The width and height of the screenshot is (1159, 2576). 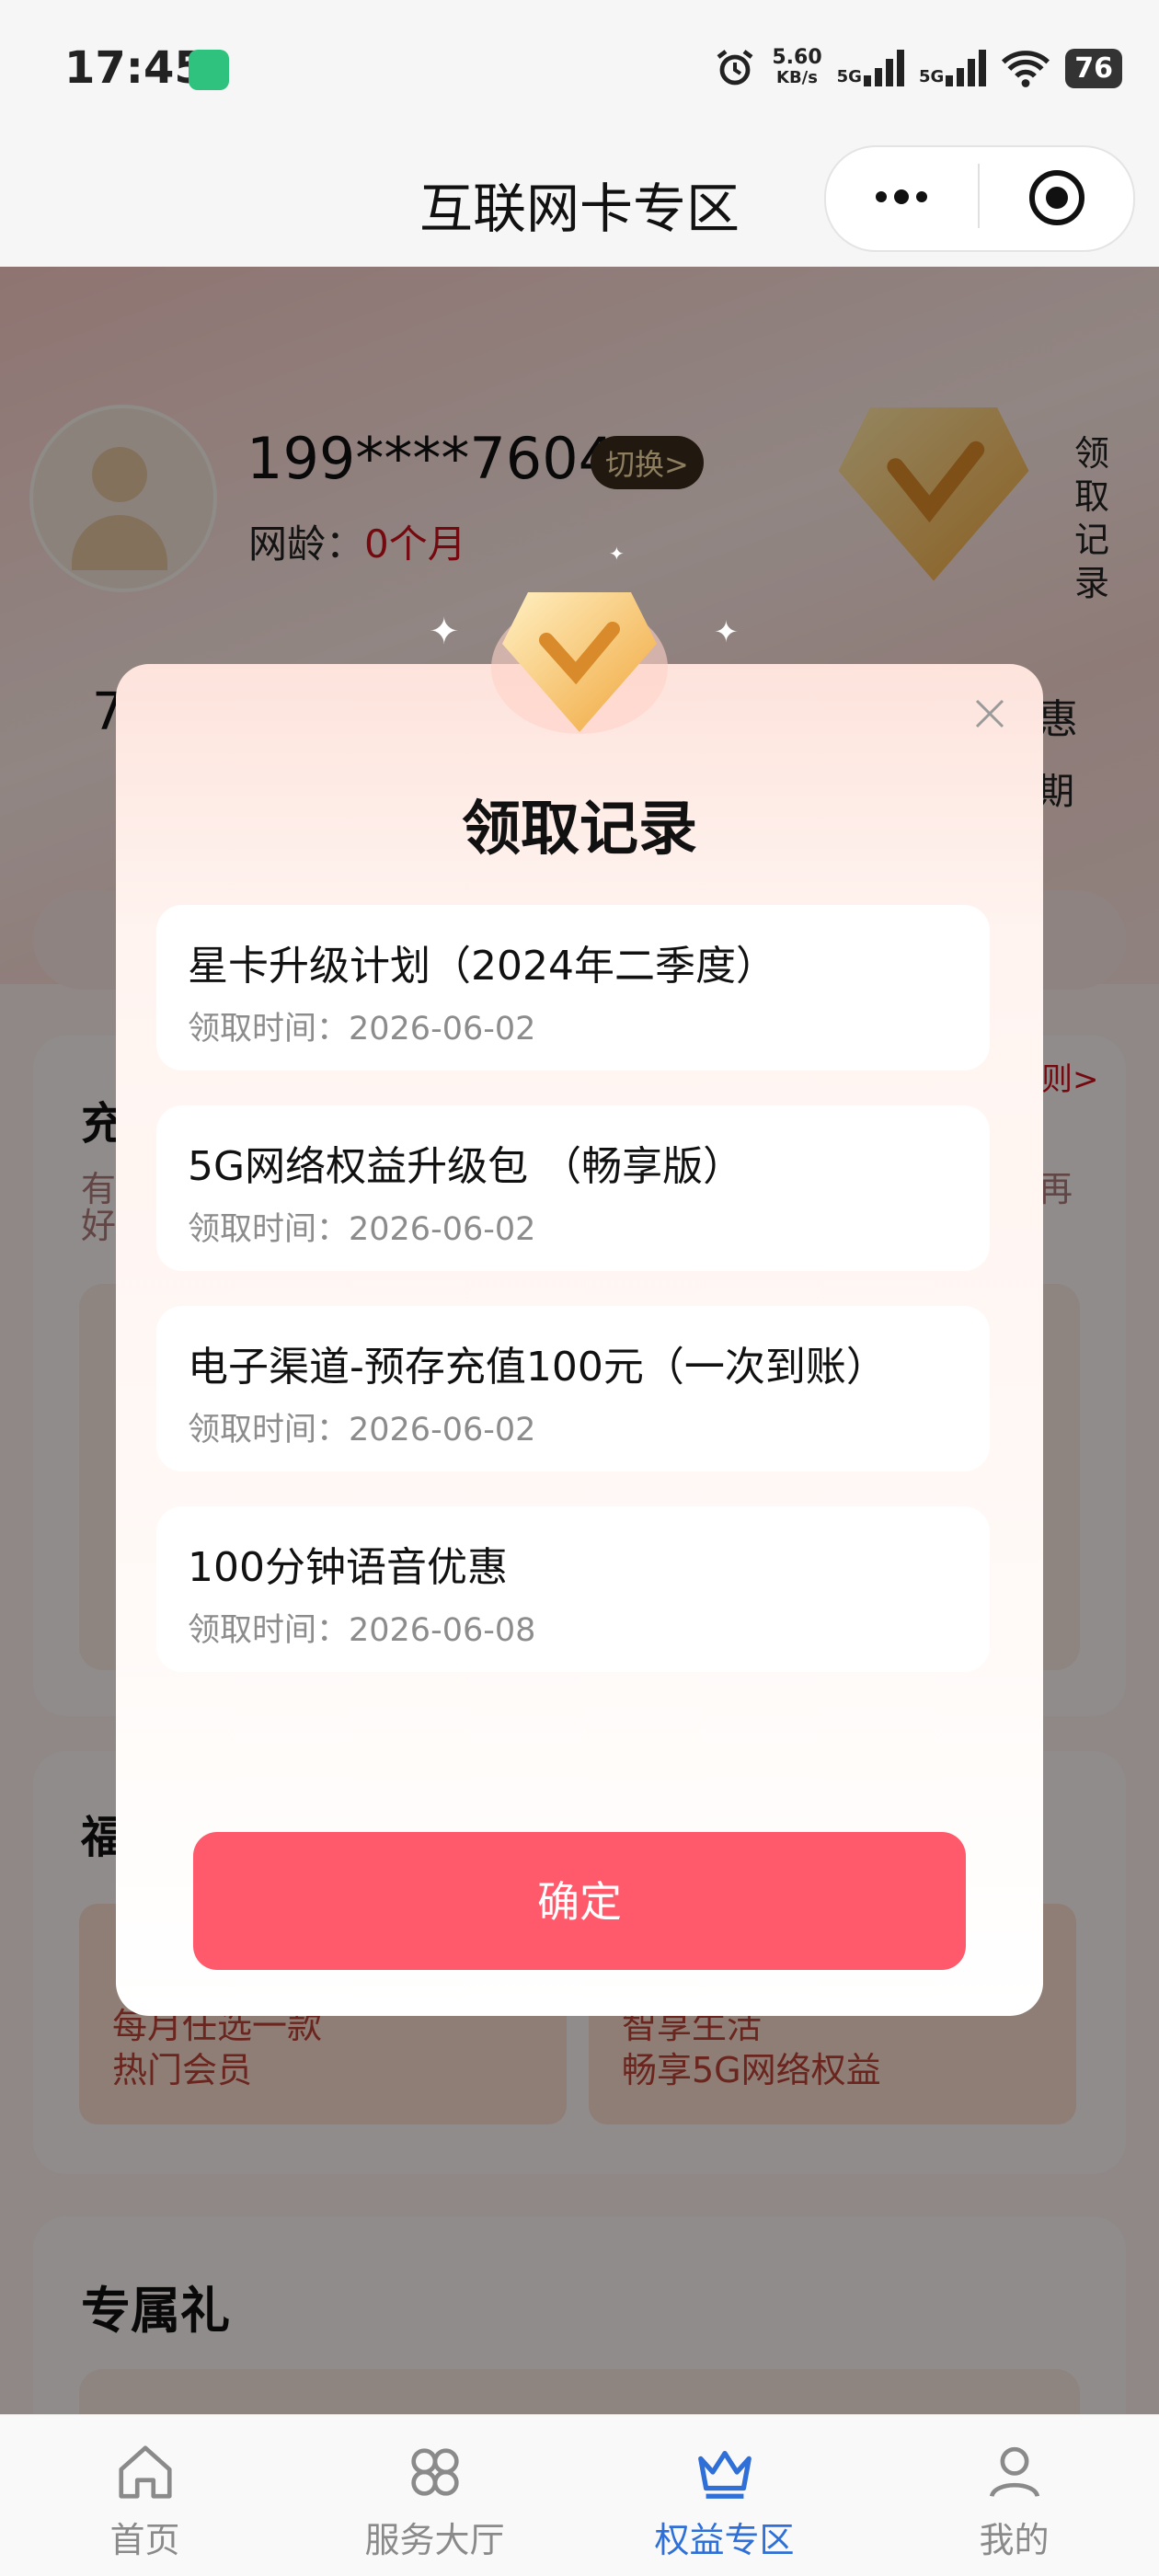 What do you see at coordinates (579, 830) in the screenshot?
I see `dialog-title: 领取记录` at bounding box center [579, 830].